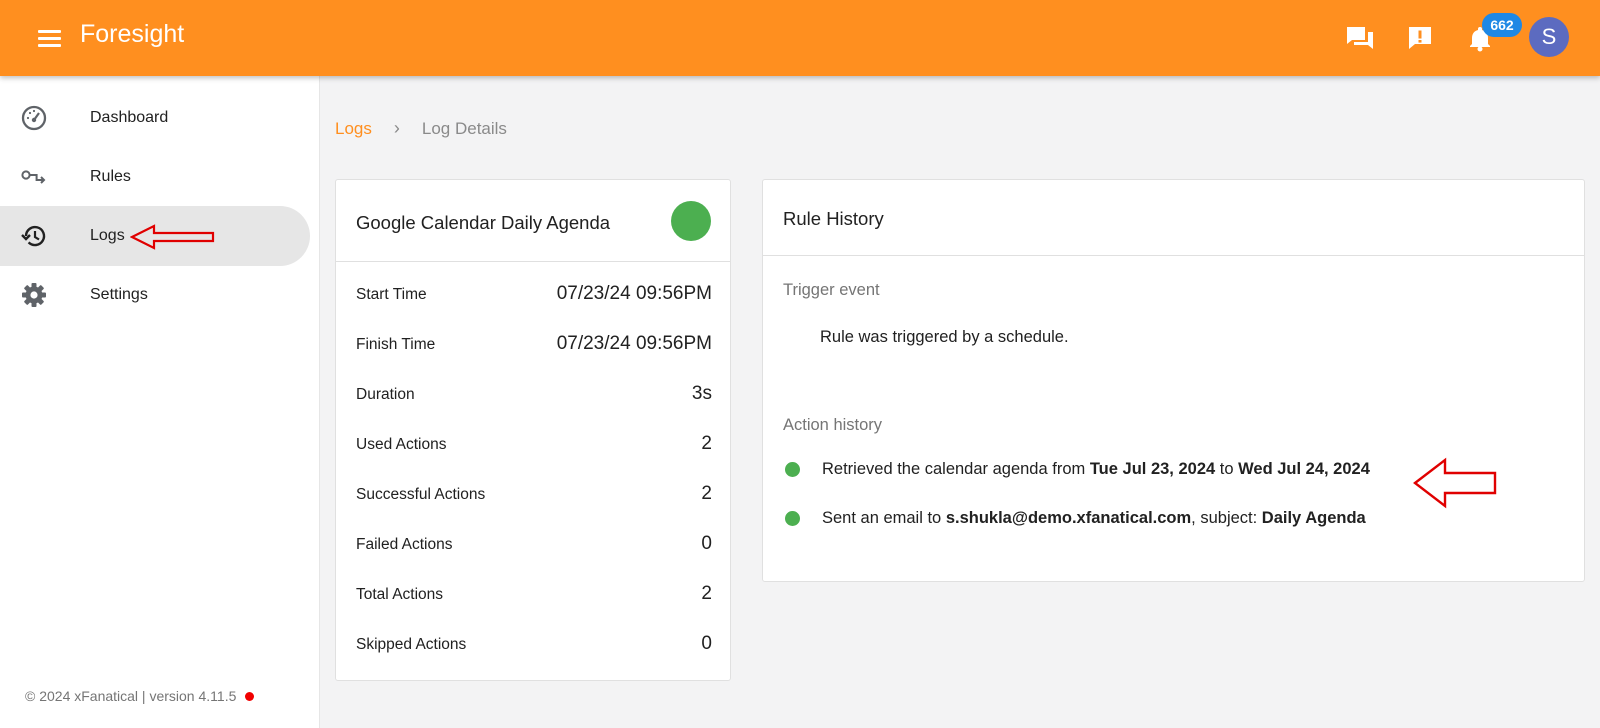 The height and width of the screenshot is (728, 1600). Describe the element at coordinates (534, 394) in the screenshot. I see `stat-row-duration: Duration 3s` at that location.